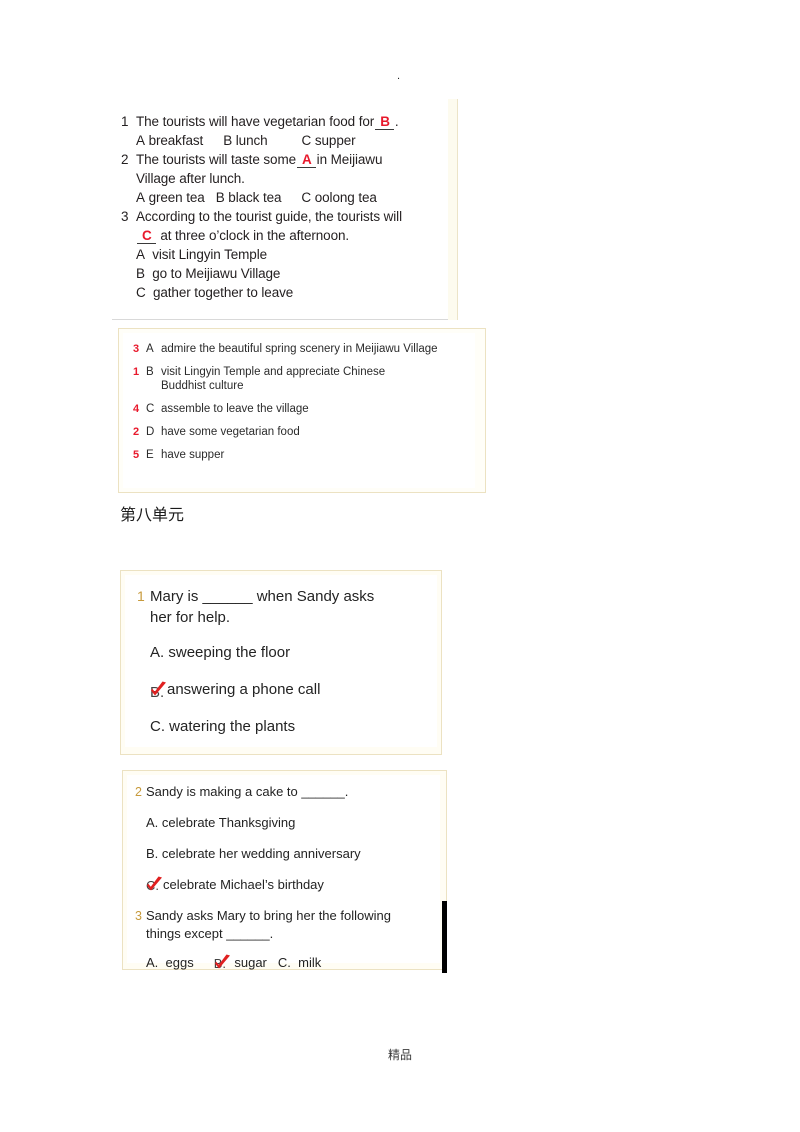 Image resolution: width=800 pixels, height=1132 pixels. What do you see at coordinates (262, 596) in the screenshot?
I see `u8q1-stem-line1: Mary is ______ when Sandy asks` at bounding box center [262, 596].